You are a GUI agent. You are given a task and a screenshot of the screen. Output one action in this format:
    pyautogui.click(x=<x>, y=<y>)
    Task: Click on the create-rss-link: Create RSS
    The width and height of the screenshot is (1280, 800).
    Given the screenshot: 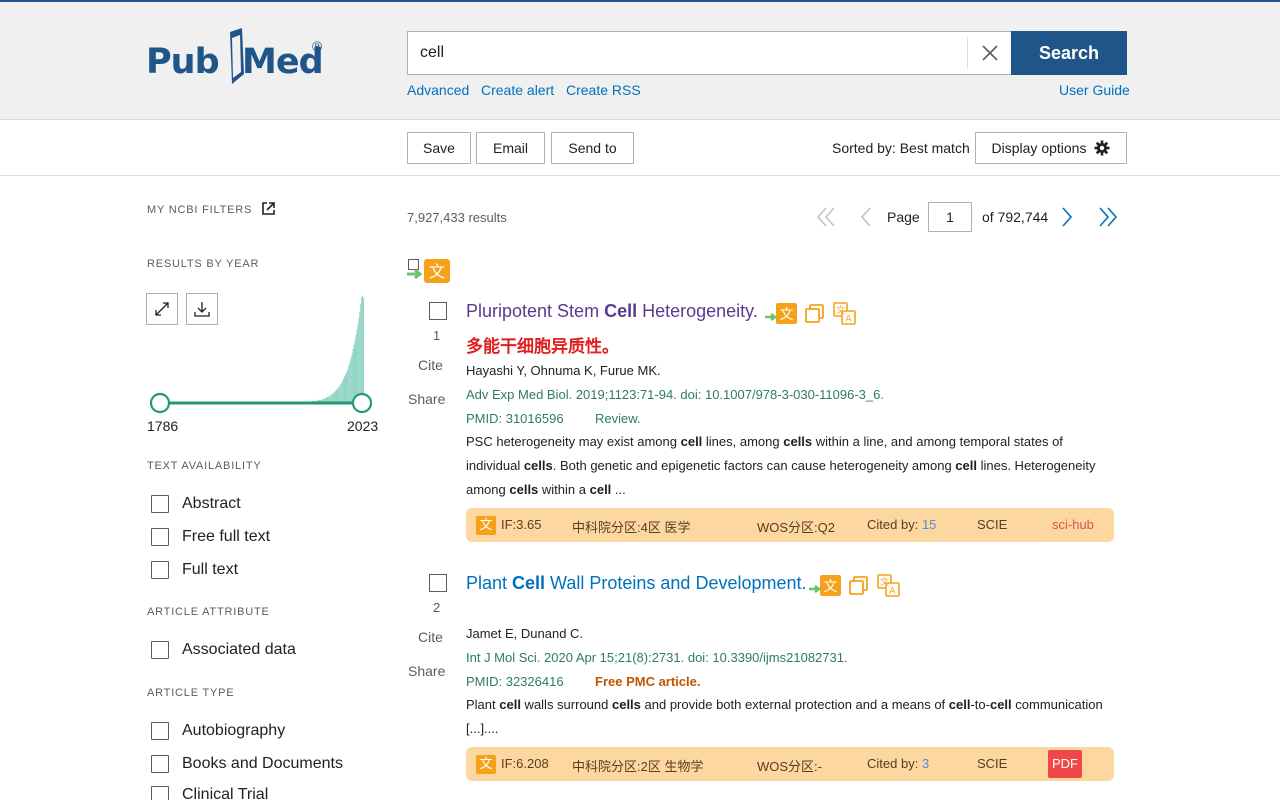 What is the action you would take?
    pyautogui.click(x=603, y=90)
    